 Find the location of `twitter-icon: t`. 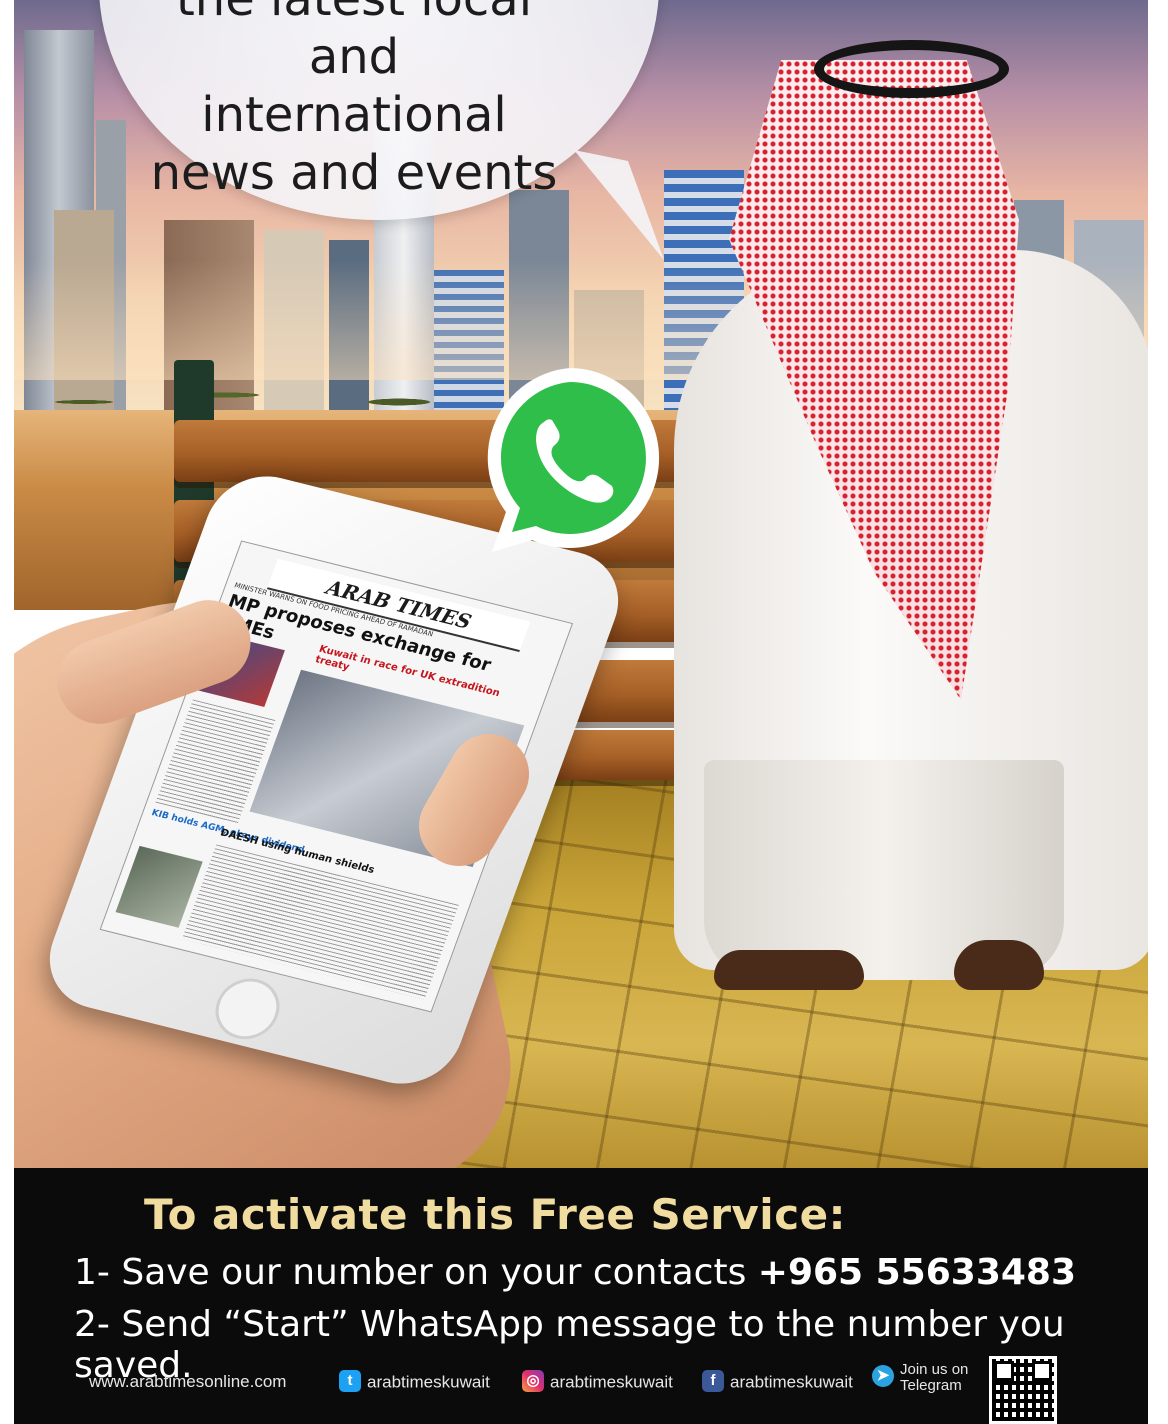

twitter-icon: t is located at coordinates (350, 1381).